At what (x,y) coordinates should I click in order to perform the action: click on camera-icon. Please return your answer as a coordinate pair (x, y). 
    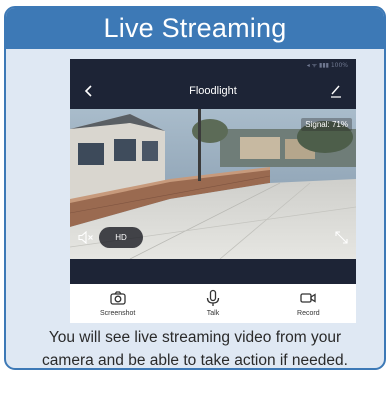
    Looking at the image, I should click on (118, 298).